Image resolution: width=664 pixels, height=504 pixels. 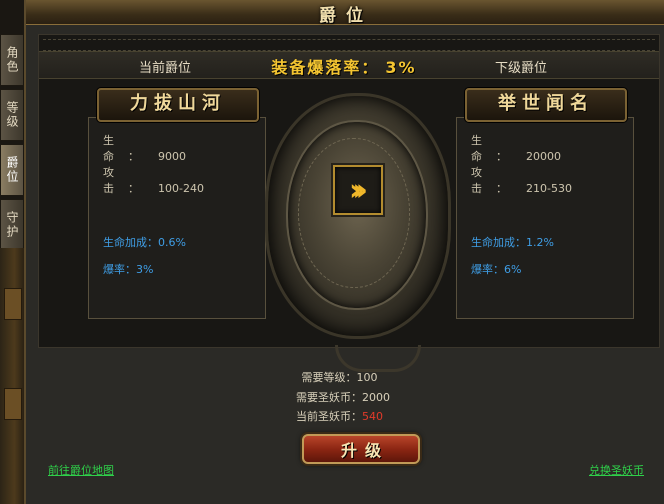 What do you see at coordinates (81, 470) in the screenshot?
I see `go-to-title-map-link: 前往爵位地图` at bounding box center [81, 470].